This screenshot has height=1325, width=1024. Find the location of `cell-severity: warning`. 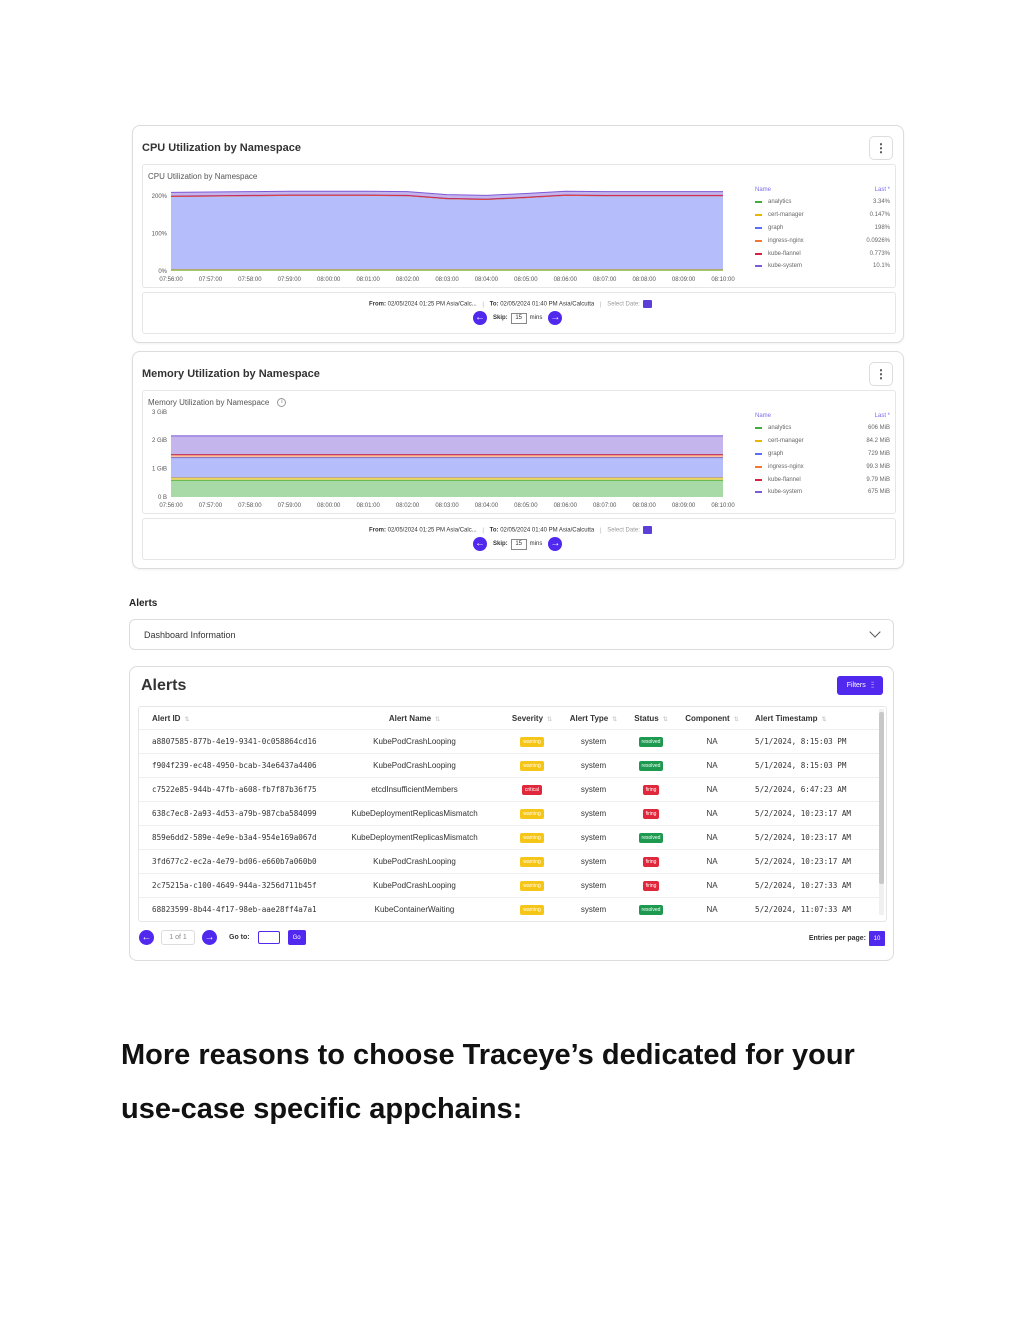

cell-severity: warning is located at coordinates (532, 765).